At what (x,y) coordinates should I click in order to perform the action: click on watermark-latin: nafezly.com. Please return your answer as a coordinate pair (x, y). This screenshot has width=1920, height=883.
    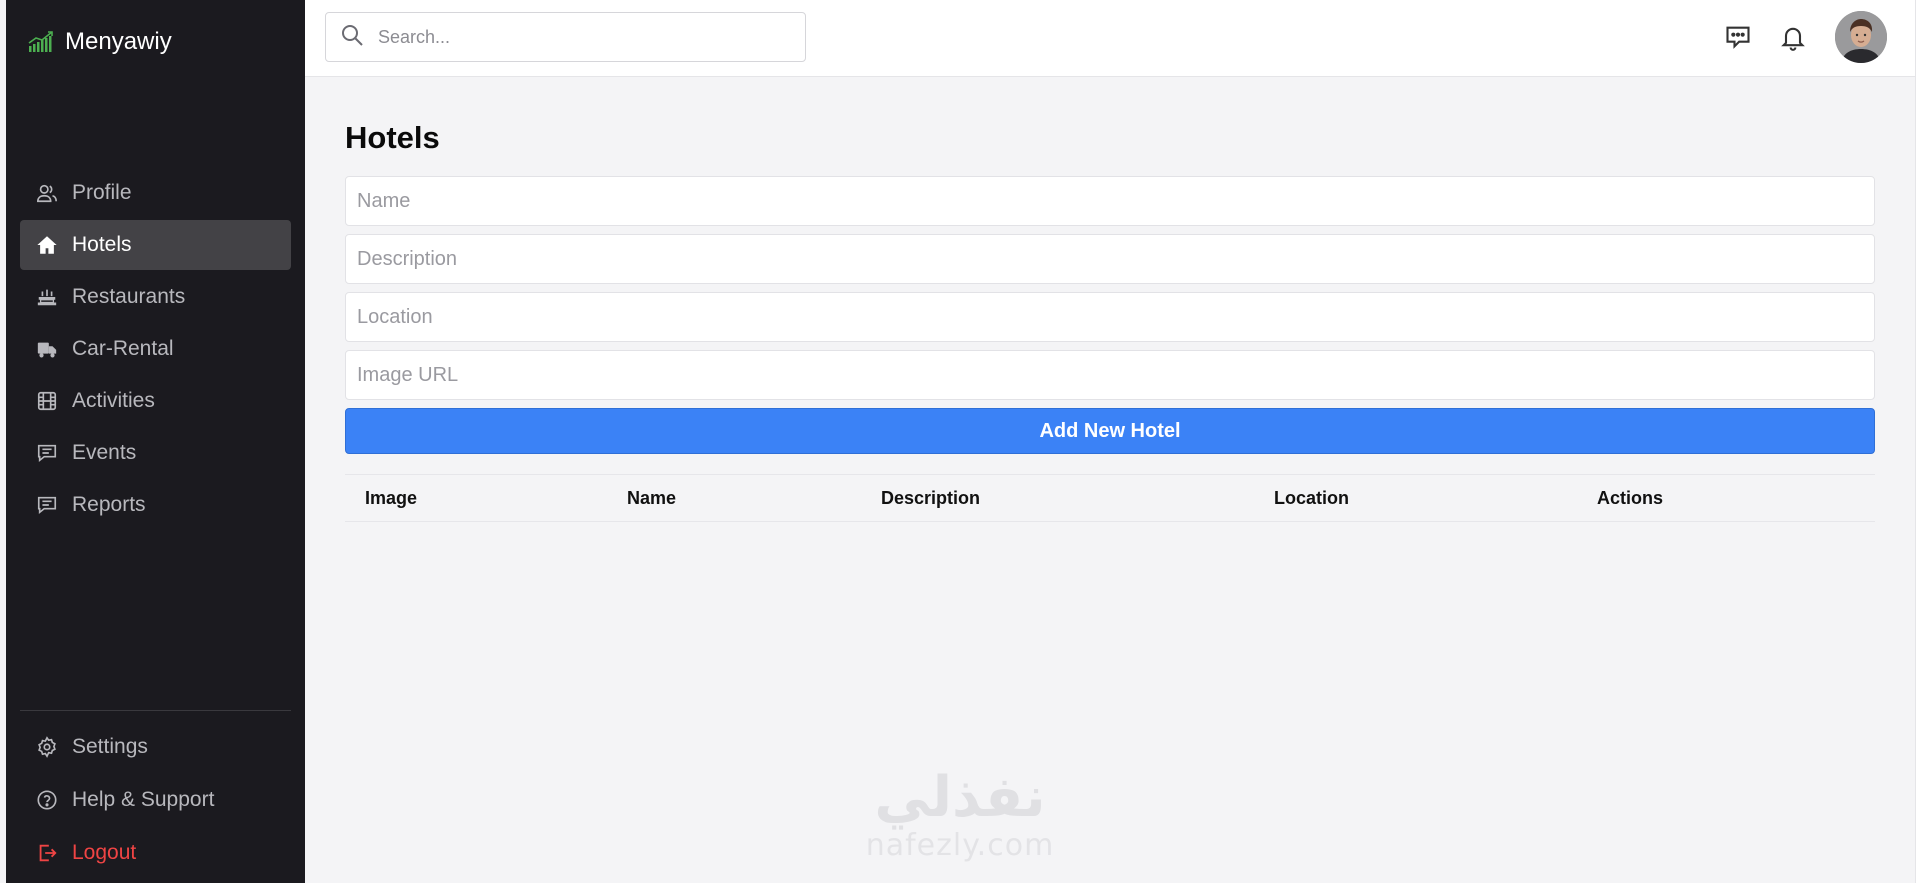
    Looking at the image, I should click on (960, 845).